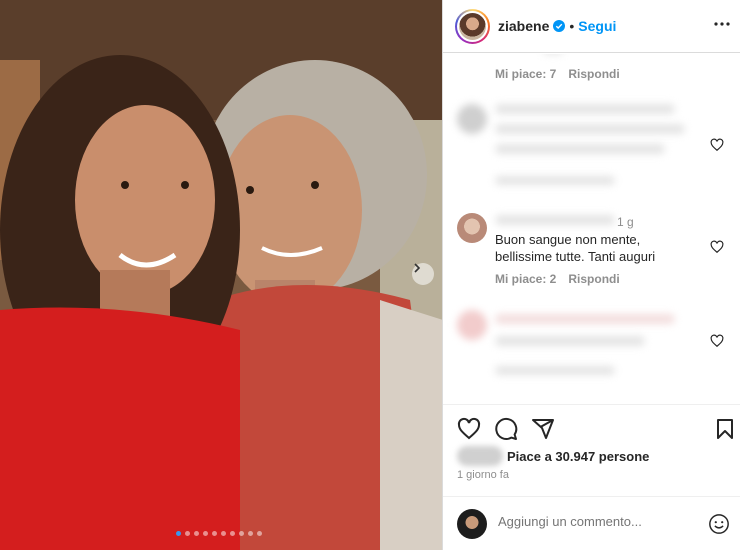 The height and width of the screenshot is (550, 740). What do you see at coordinates (557, 74) in the screenshot?
I see `comment-meta: Mi piace: 7 Rispondi` at bounding box center [557, 74].